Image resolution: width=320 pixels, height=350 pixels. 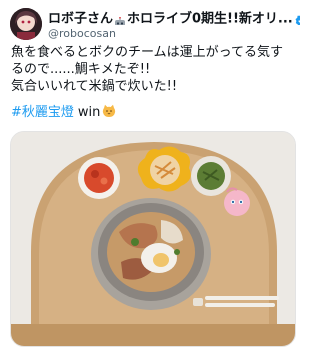 I want to click on hashtag-suffix-text: win, so click(x=89, y=112).